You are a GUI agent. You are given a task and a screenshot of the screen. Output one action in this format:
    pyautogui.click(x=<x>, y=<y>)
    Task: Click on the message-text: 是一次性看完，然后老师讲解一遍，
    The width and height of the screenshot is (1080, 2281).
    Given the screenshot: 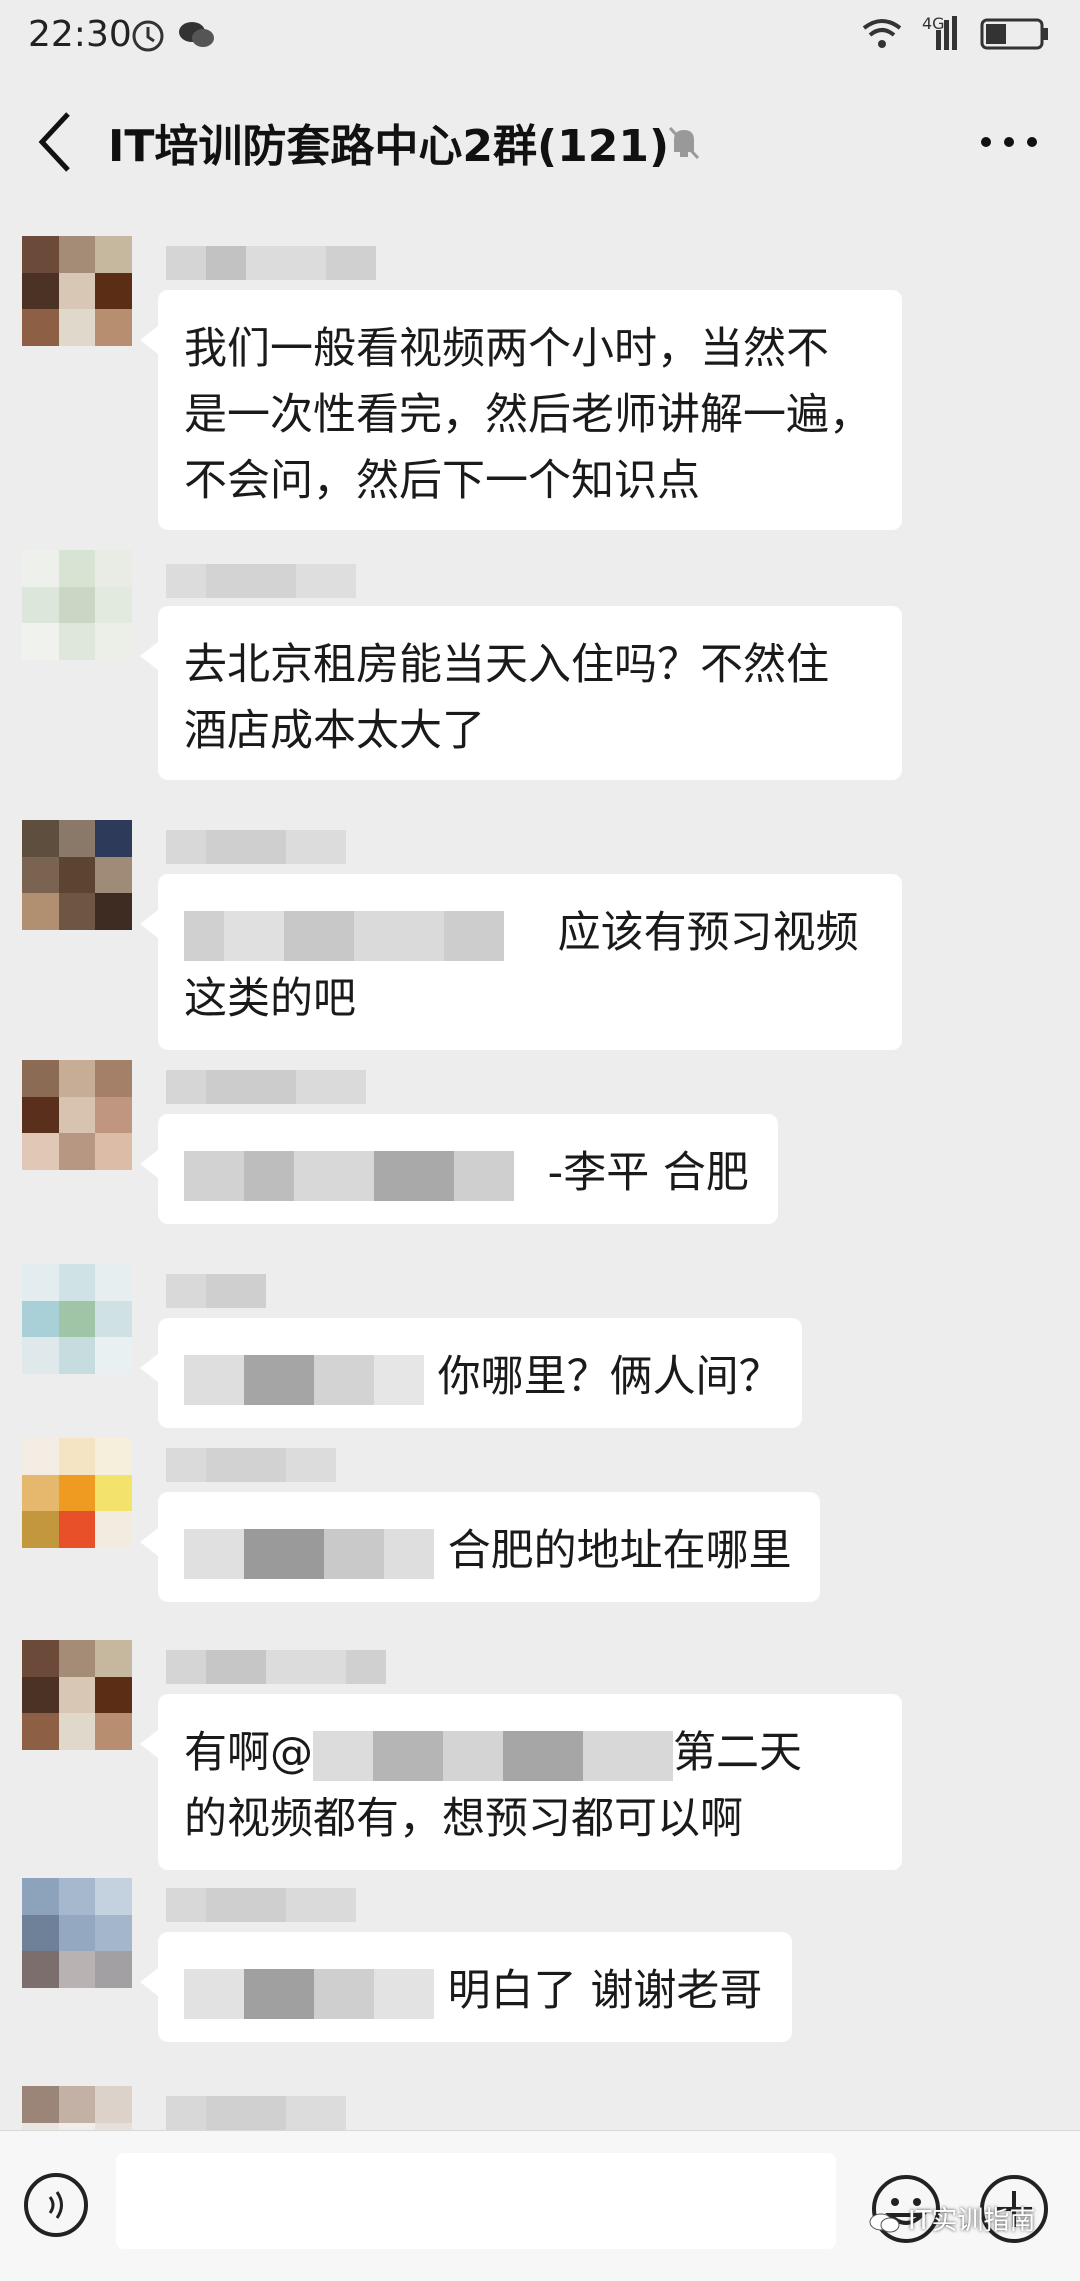 What is the action you would take?
    pyautogui.click(x=528, y=415)
    